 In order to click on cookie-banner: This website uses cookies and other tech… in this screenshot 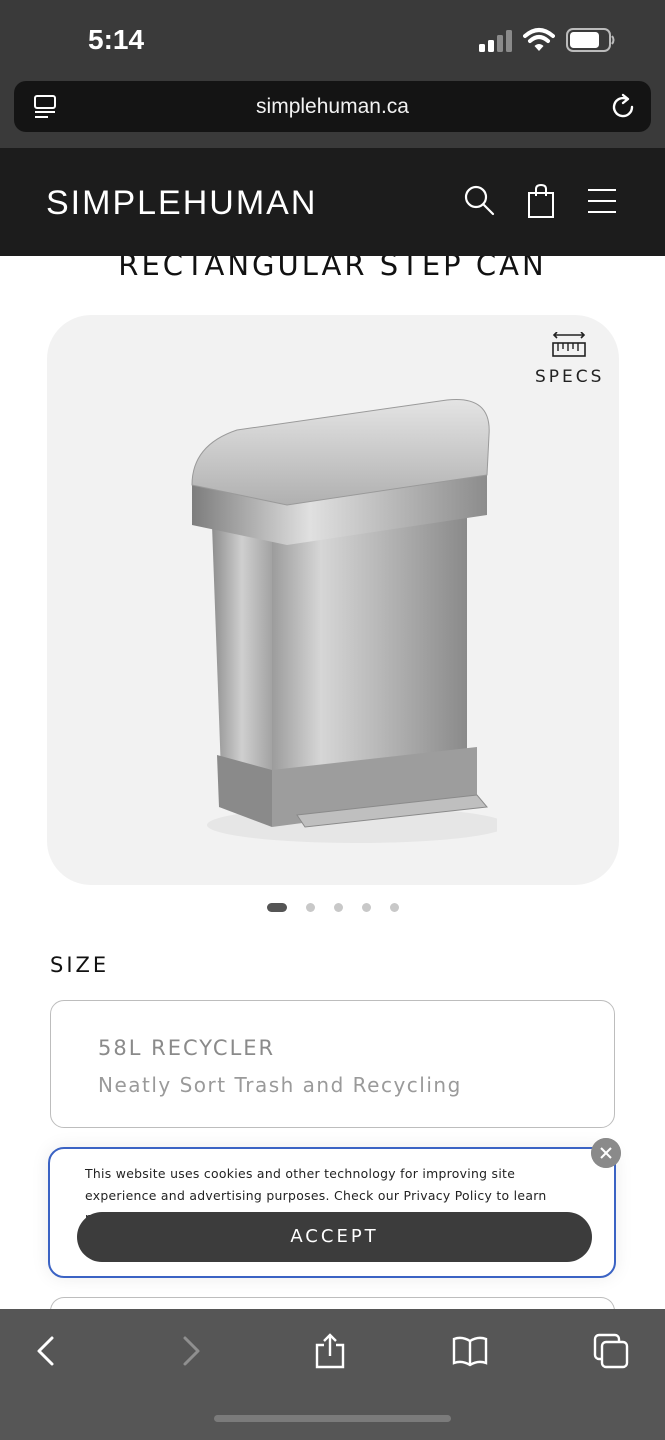, I will do `click(332, 1212)`.